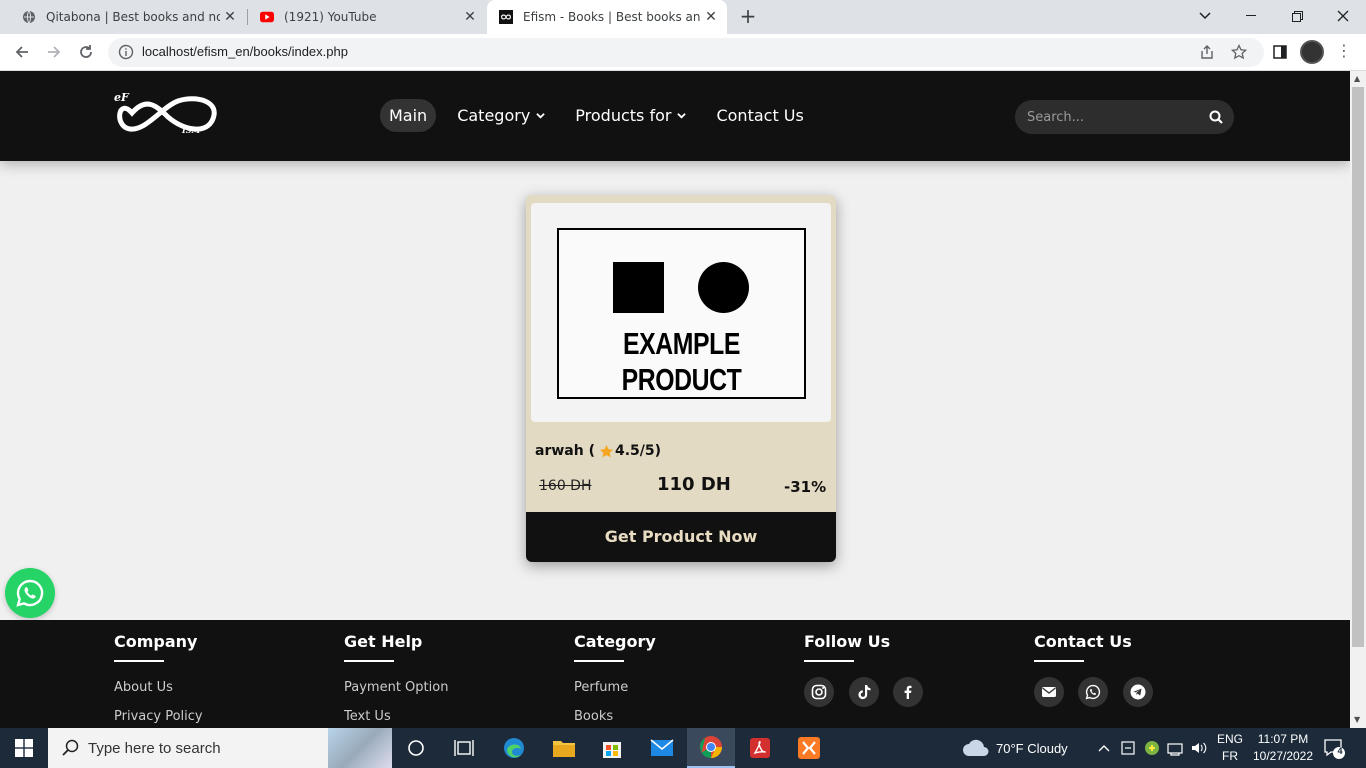 This screenshot has width=1366, height=768. What do you see at coordinates (396, 678) in the screenshot?
I see `footer-column-get-help: Get Help Payment Option Text Us` at bounding box center [396, 678].